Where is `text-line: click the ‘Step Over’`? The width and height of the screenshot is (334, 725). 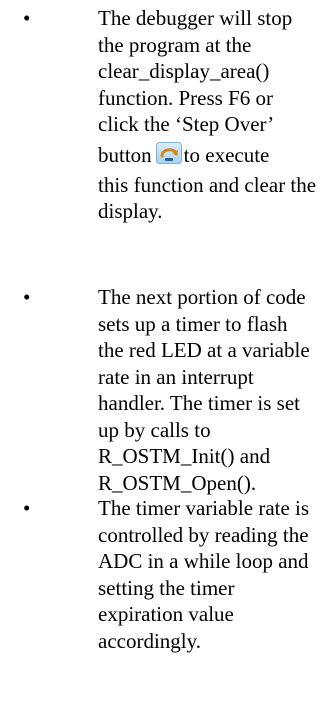 text-line: click the ‘Step Over’ is located at coordinates (186, 124).